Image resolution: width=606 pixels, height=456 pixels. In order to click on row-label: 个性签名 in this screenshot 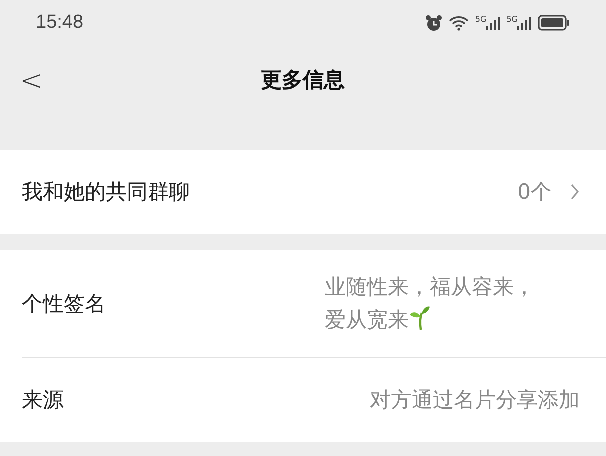, I will do `click(64, 304)`.